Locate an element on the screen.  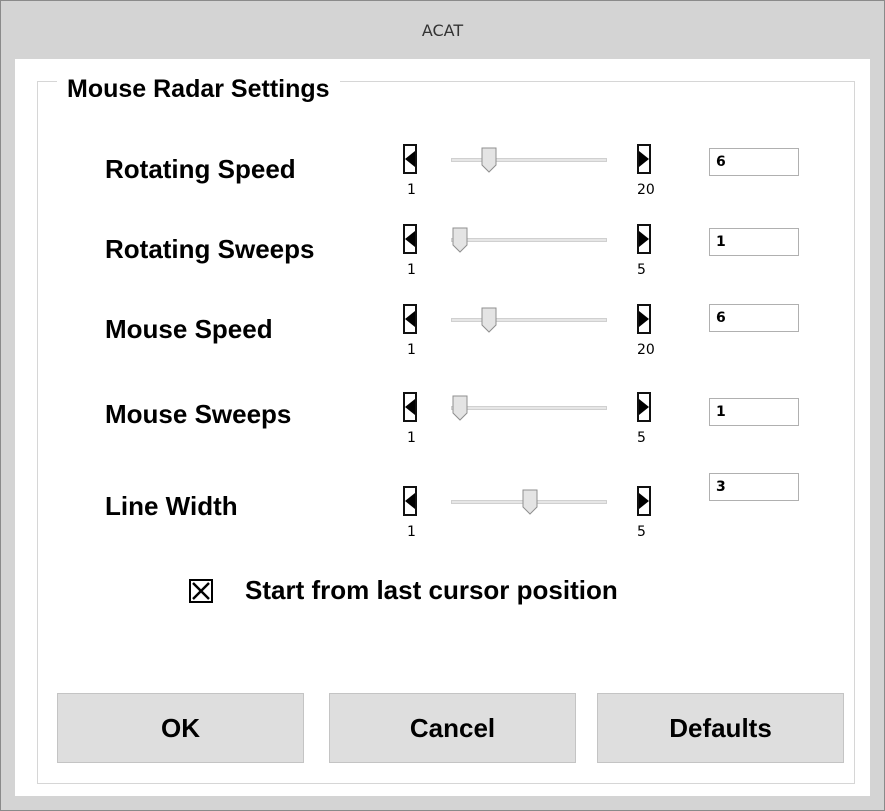
setting-label: Mouse Sweeps is located at coordinates (198, 414).